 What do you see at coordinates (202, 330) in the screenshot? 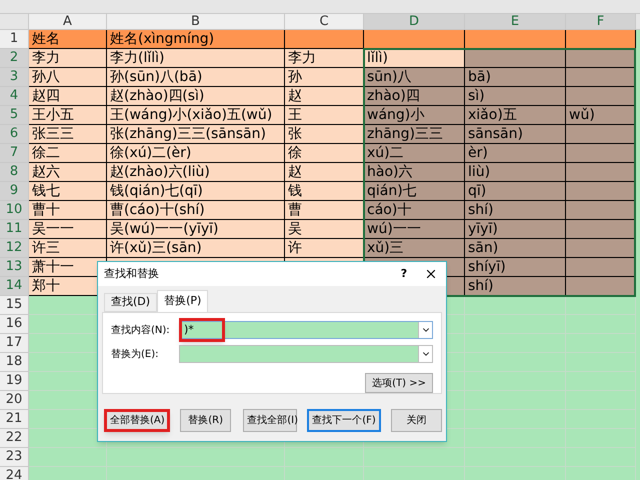
I see `highlight-frame` at bounding box center [202, 330].